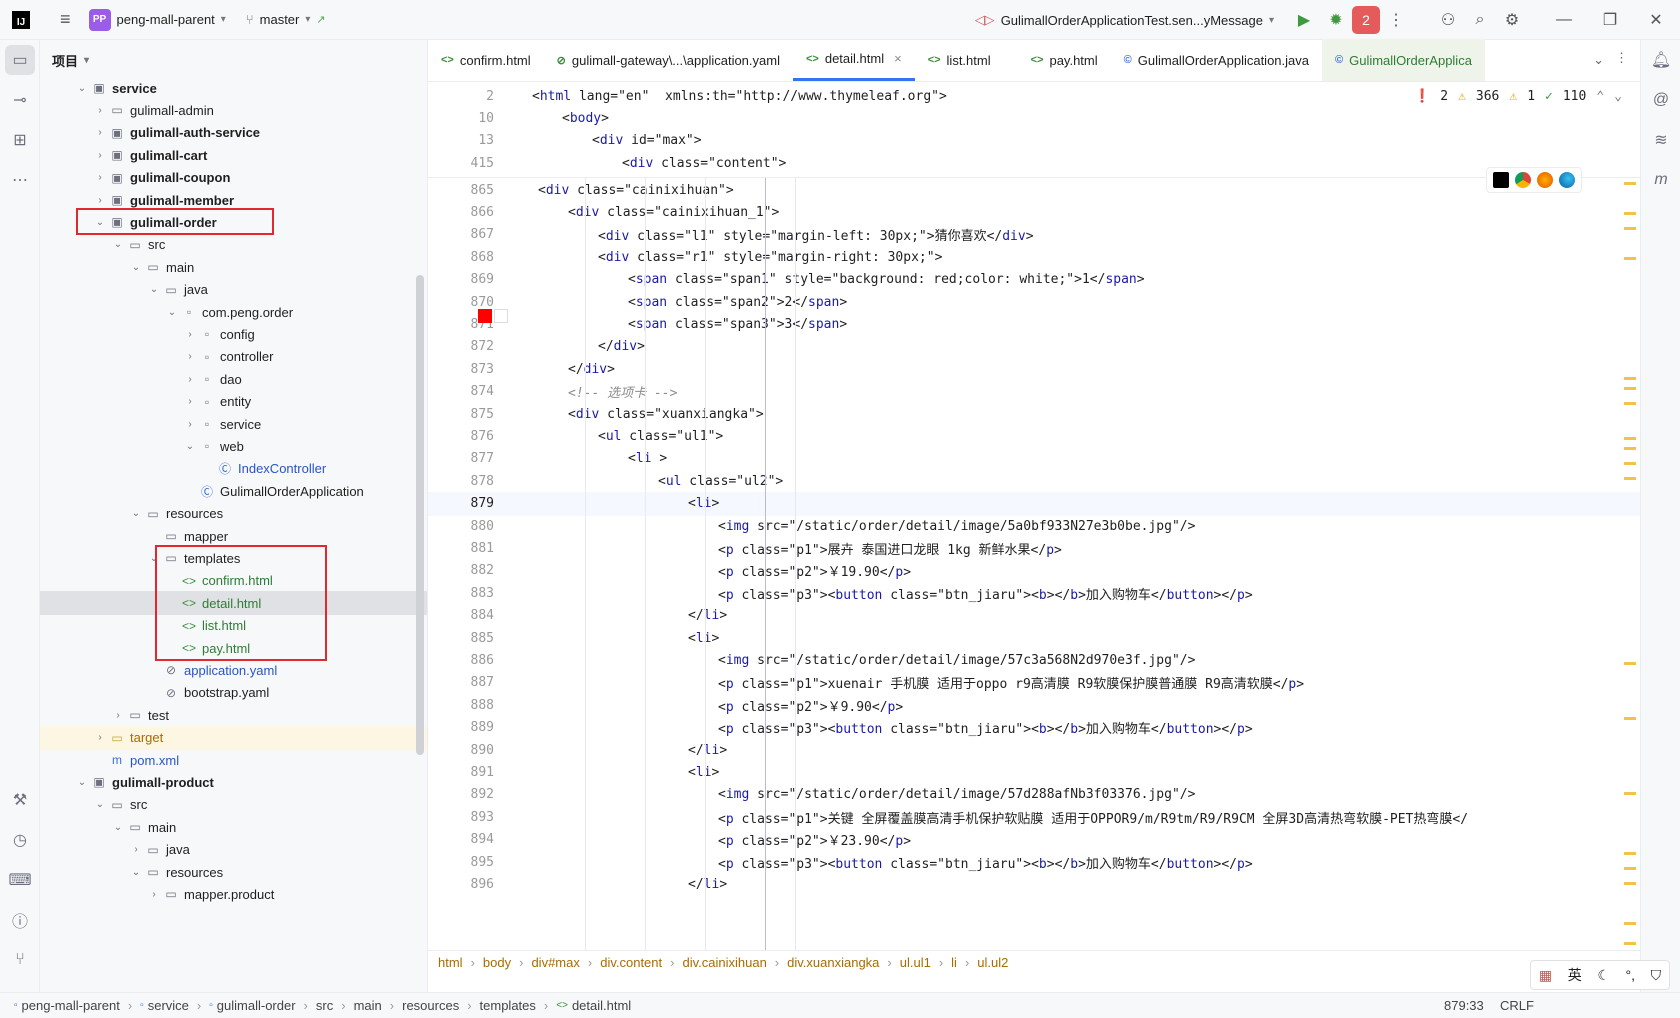 Image resolution: width=1680 pixels, height=1018 pixels. What do you see at coordinates (1034, 705) in the screenshot?
I see `code-line: 888 <p class="p2">￥9.90</p>` at bounding box center [1034, 705].